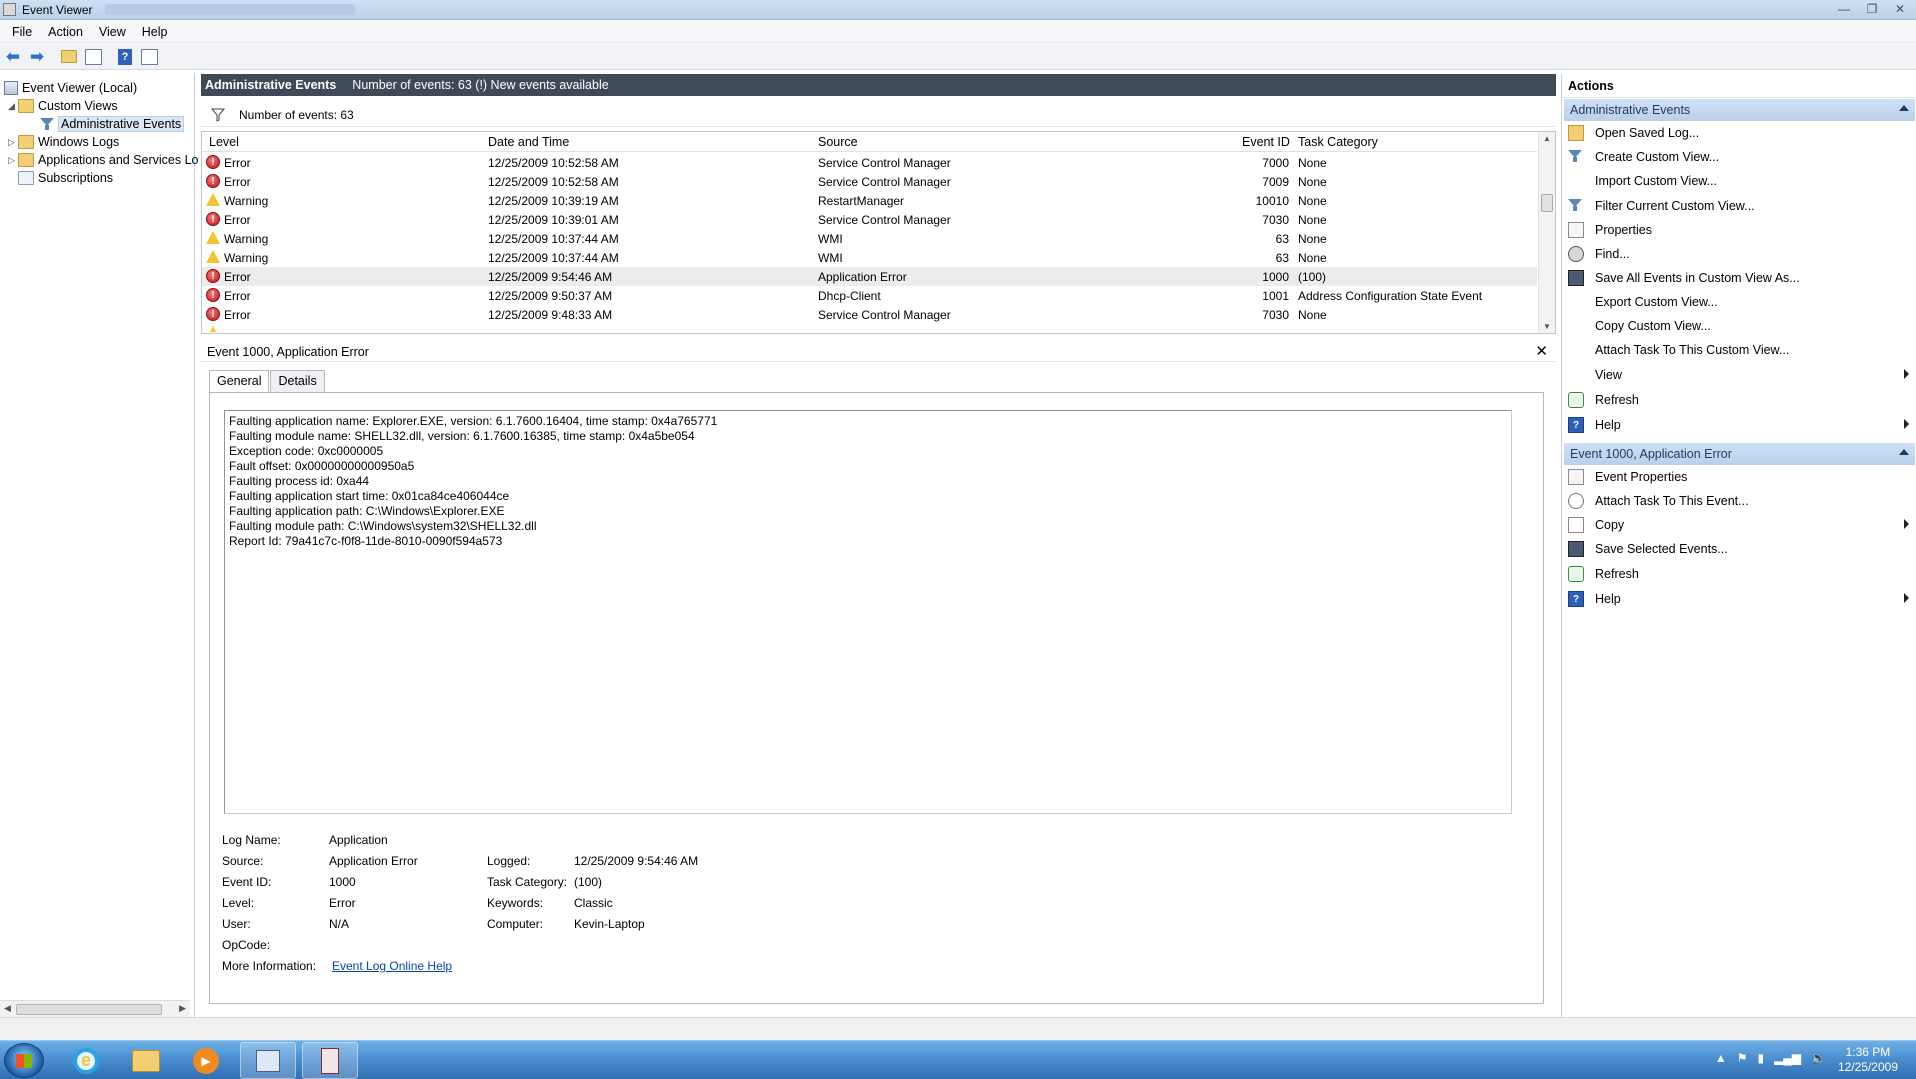  Describe the element at coordinates (1739, 110) in the screenshot. I see `actions-group-administrative-events: Administrative Events` at that location.